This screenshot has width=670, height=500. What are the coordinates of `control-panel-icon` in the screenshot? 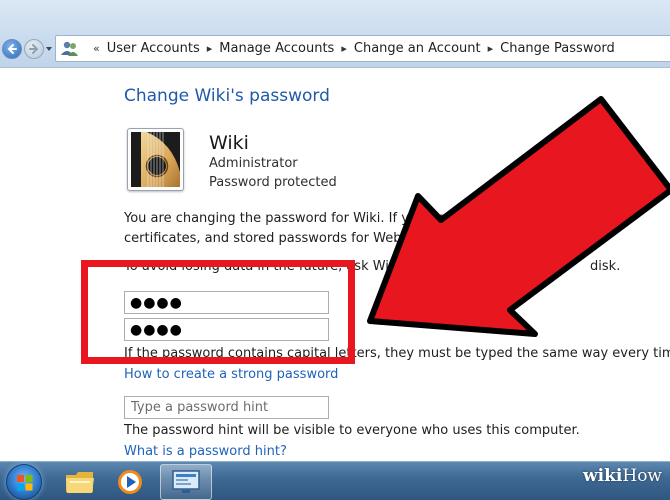 It's located at (186, 481).